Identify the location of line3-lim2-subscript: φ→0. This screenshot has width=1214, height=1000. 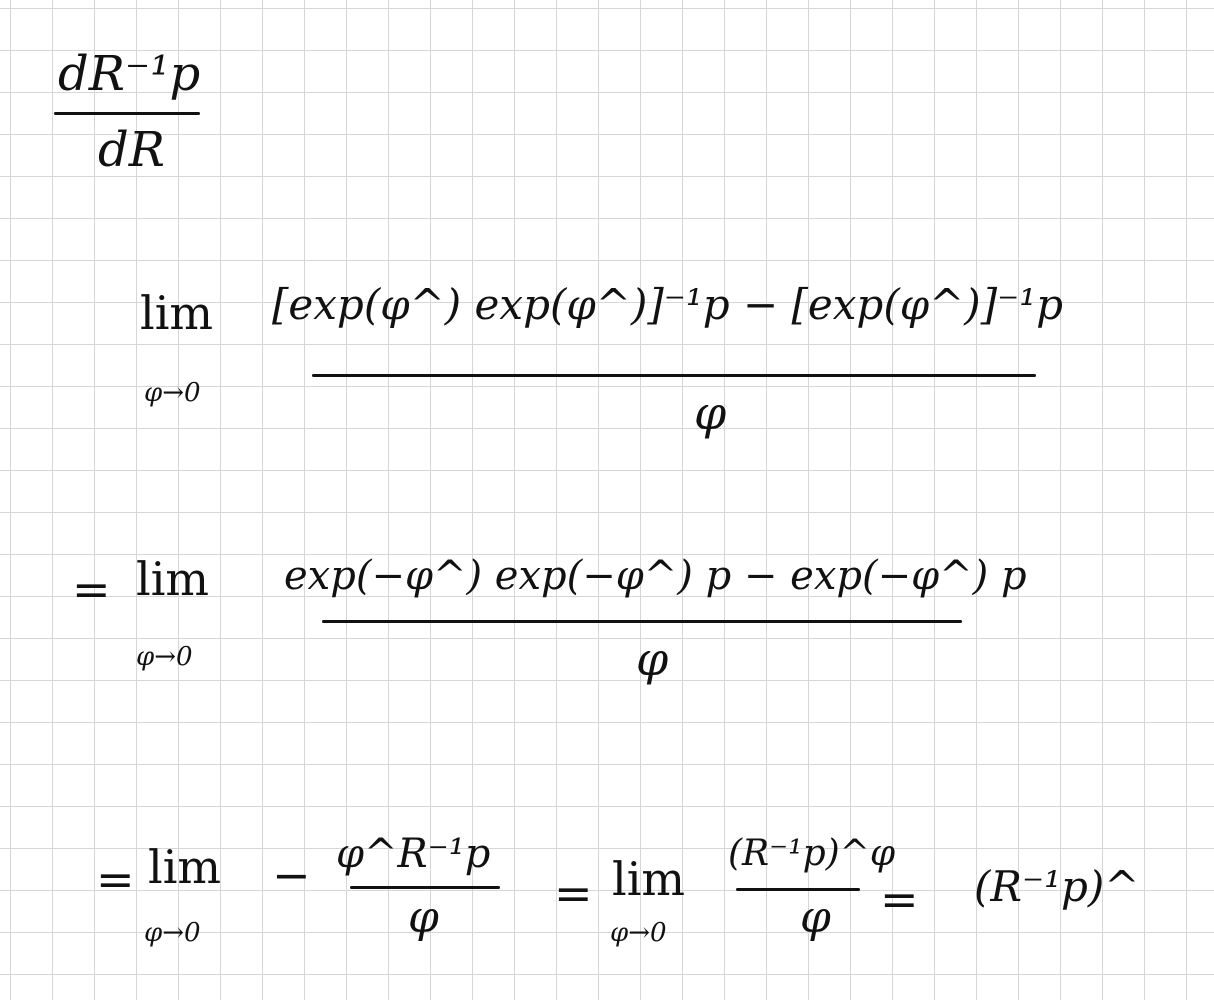
(638, 933).